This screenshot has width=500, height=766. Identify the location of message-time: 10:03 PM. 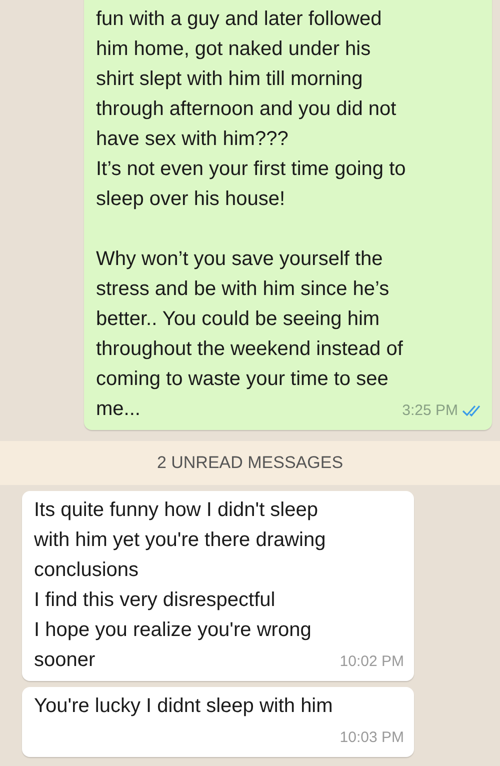
(372, 738).